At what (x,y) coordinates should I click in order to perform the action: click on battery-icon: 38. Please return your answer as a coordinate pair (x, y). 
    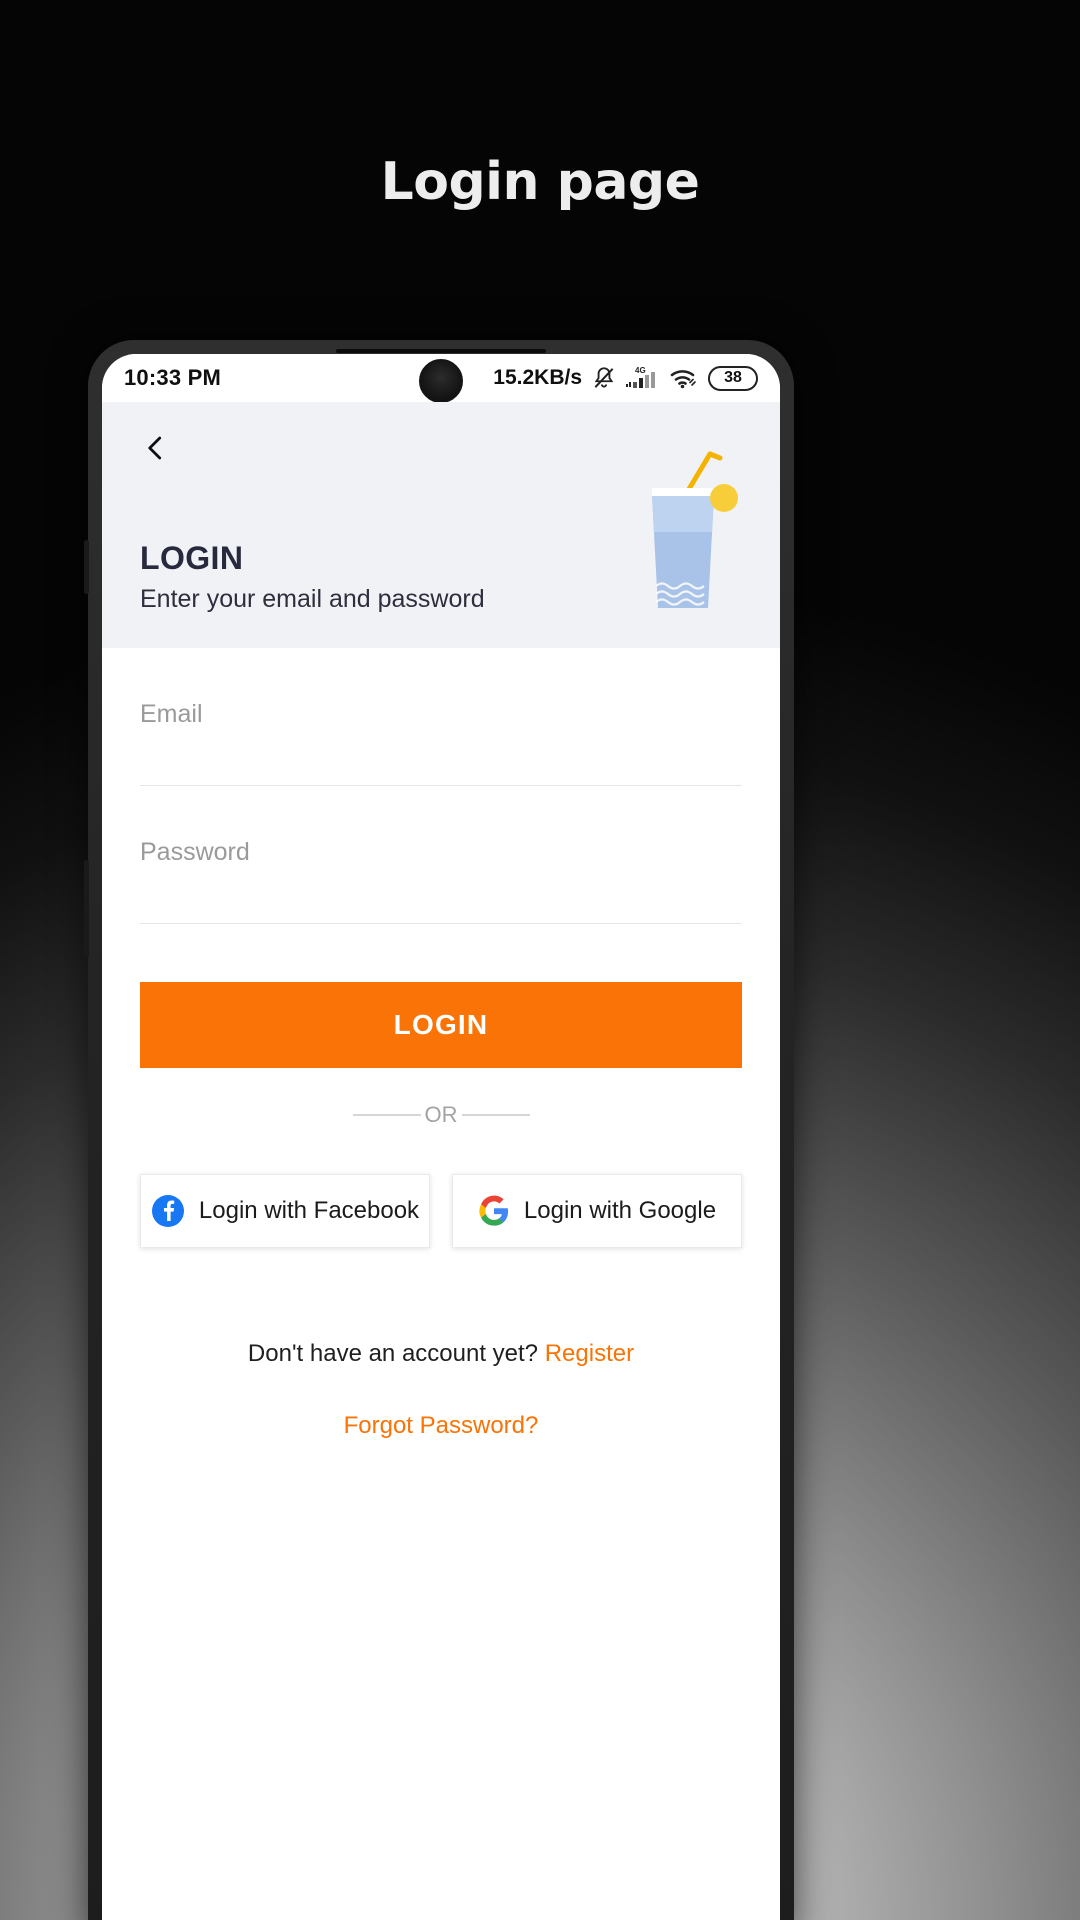
    Looking at the image, I should click on (733, 378).